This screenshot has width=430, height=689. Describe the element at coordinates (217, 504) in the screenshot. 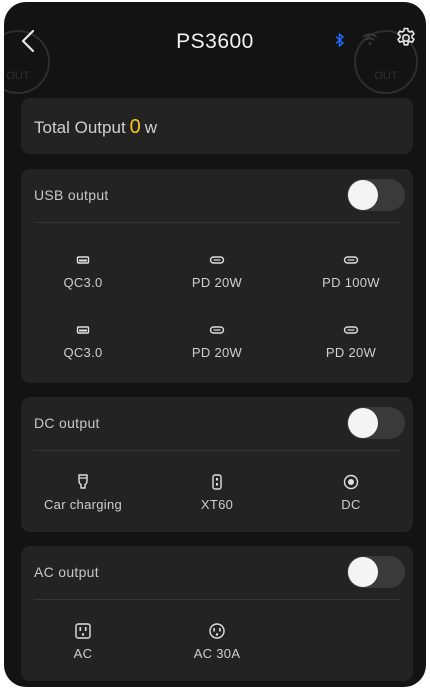

I see `port-label: XT60` at that location.